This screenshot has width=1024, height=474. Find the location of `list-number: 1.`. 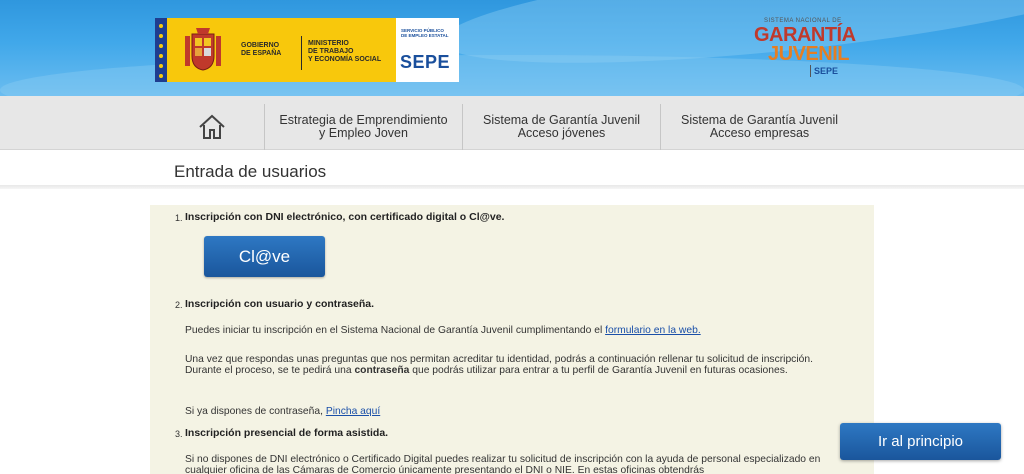

list-number: 1. is located at coordinates (179, 218).